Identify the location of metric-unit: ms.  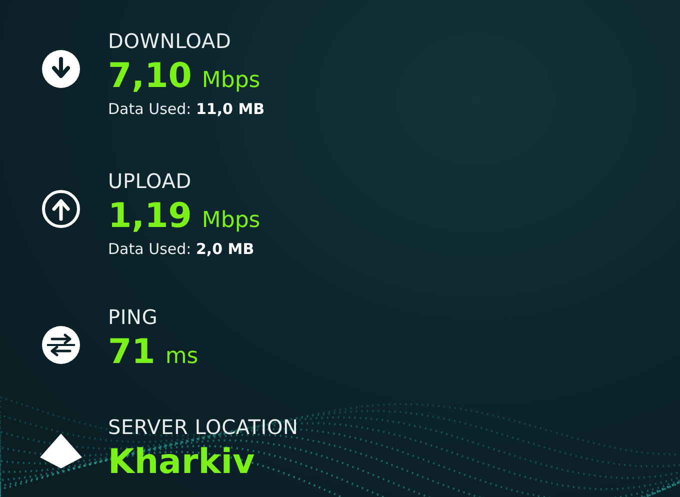
(181, 356).